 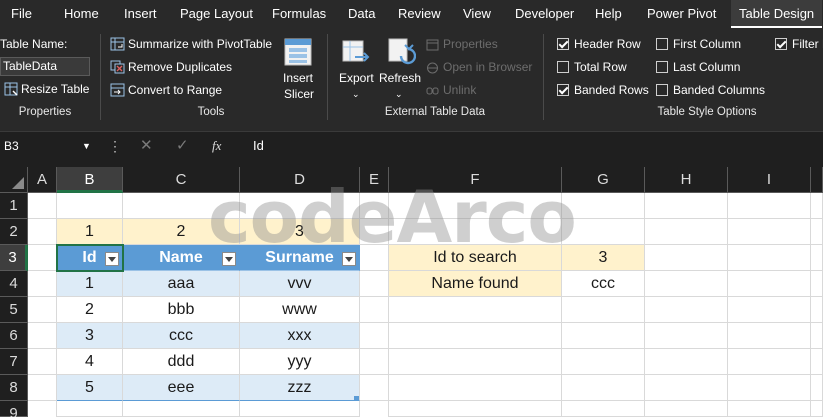 I want to click on column-header-c: C, so click(x=181, y=180).